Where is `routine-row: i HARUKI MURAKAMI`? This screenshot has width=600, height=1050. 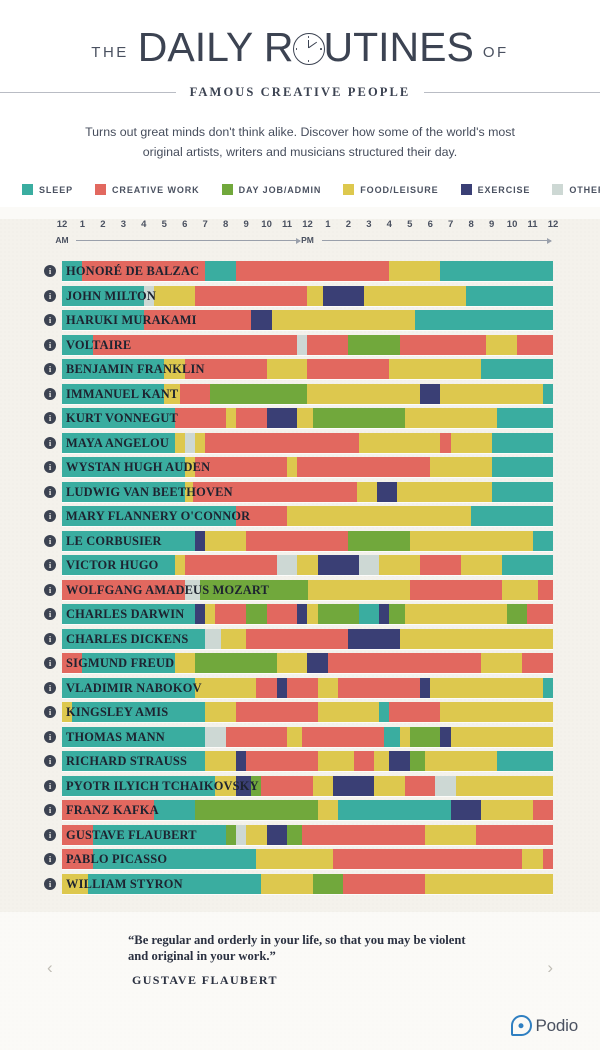 routine-row: i HARUKI MURAKAMI is located at coordinates (300, 320).